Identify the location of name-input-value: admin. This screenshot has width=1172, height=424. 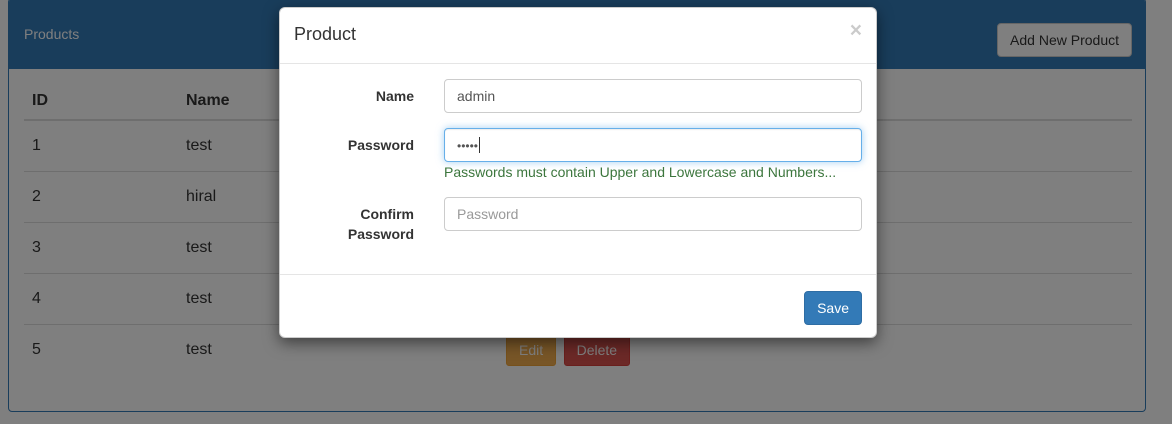
(476, 96).